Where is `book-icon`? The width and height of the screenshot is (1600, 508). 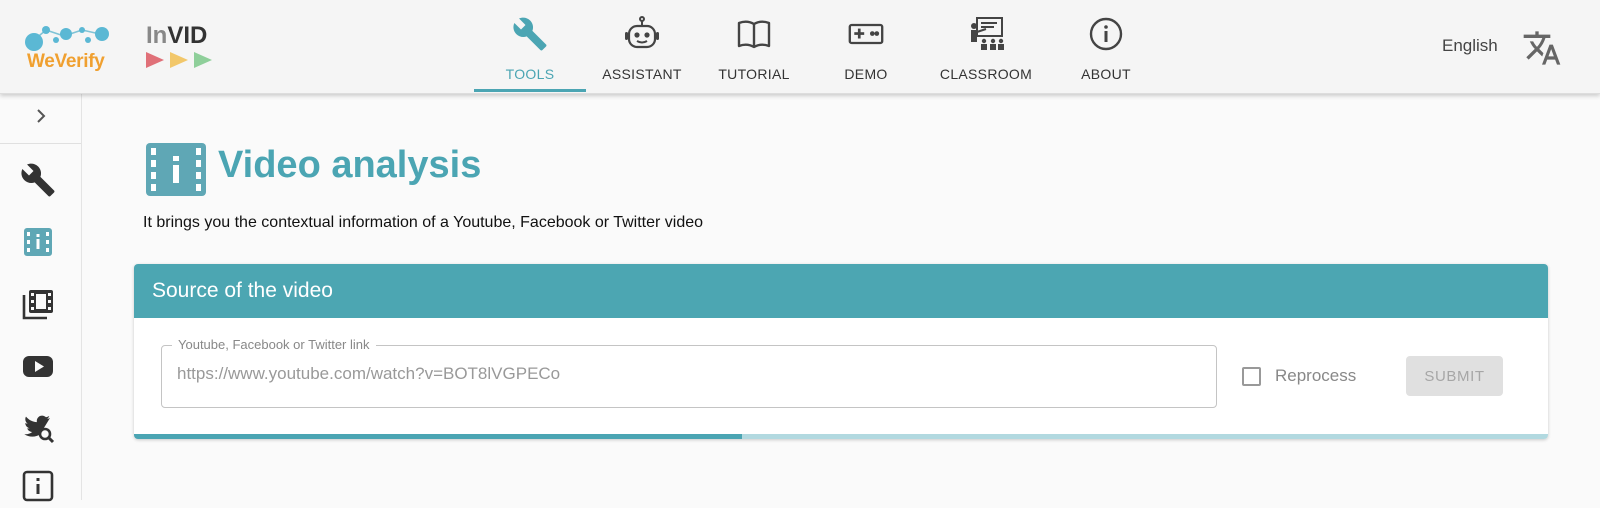 book-icon is located at coordinates (754, 34).